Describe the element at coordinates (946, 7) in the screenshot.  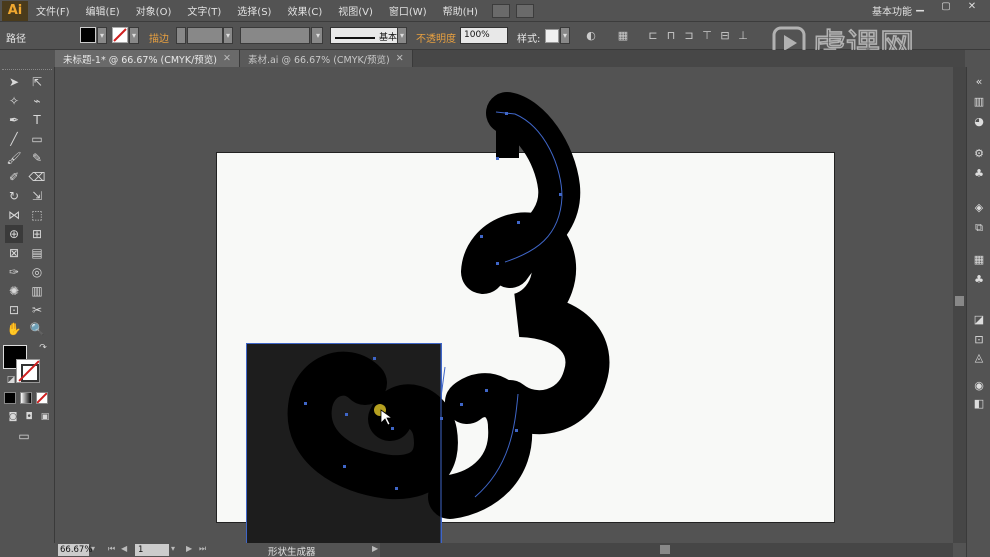
I see `maximize-icon: ▢` at that location.